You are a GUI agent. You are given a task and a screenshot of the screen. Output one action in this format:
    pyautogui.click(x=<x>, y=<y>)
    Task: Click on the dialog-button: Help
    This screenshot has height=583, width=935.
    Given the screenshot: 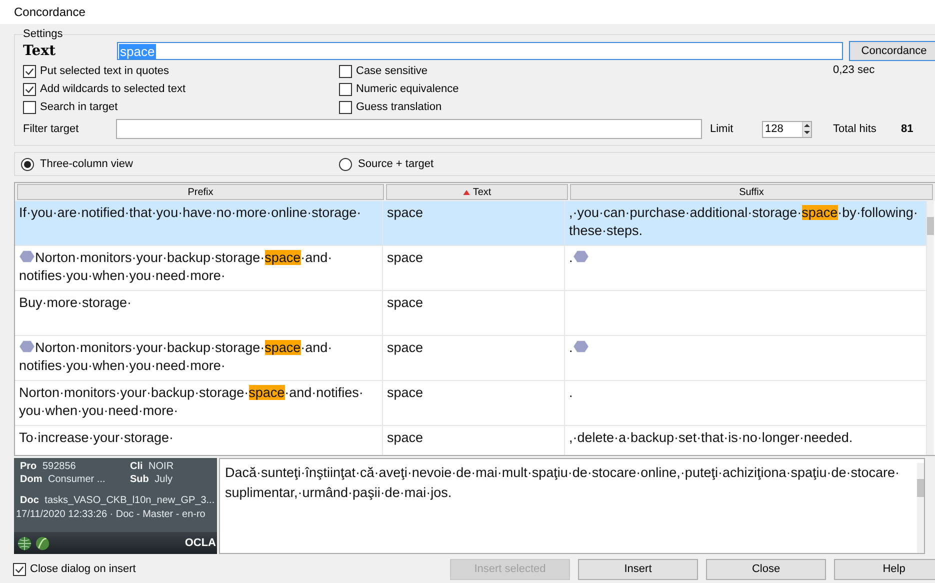 What is the action you would take?
    pyautogui.click(x=884, y=569)
    